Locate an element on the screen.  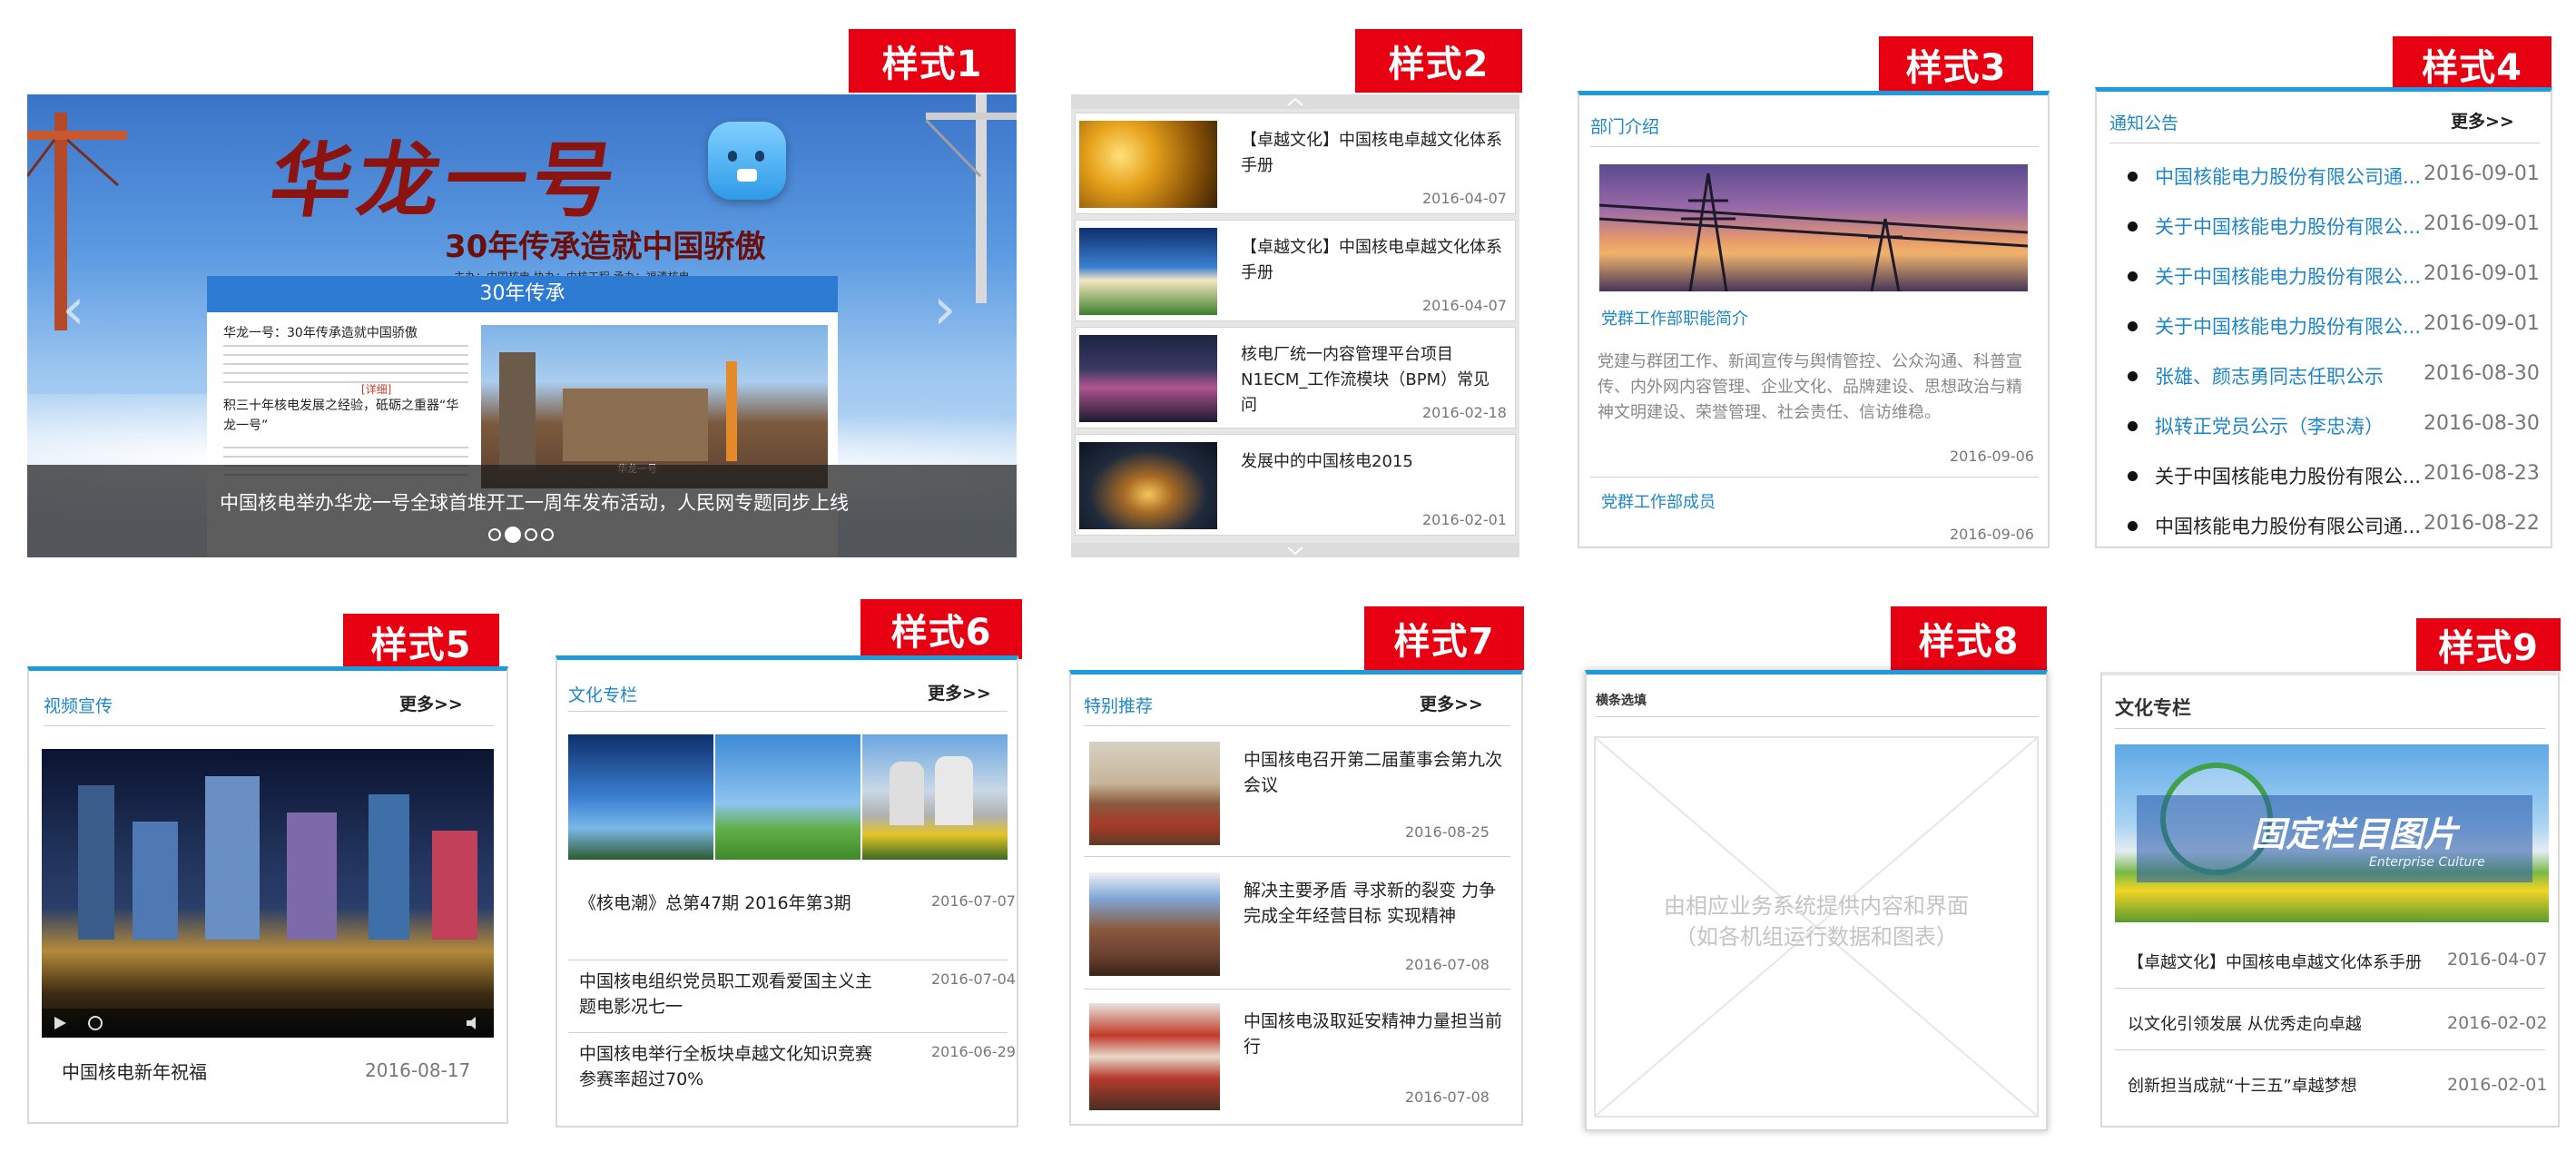
rec-item-title: 中国核电召开第二届董事会第九次会议 is located at coordinates (1375, 772).